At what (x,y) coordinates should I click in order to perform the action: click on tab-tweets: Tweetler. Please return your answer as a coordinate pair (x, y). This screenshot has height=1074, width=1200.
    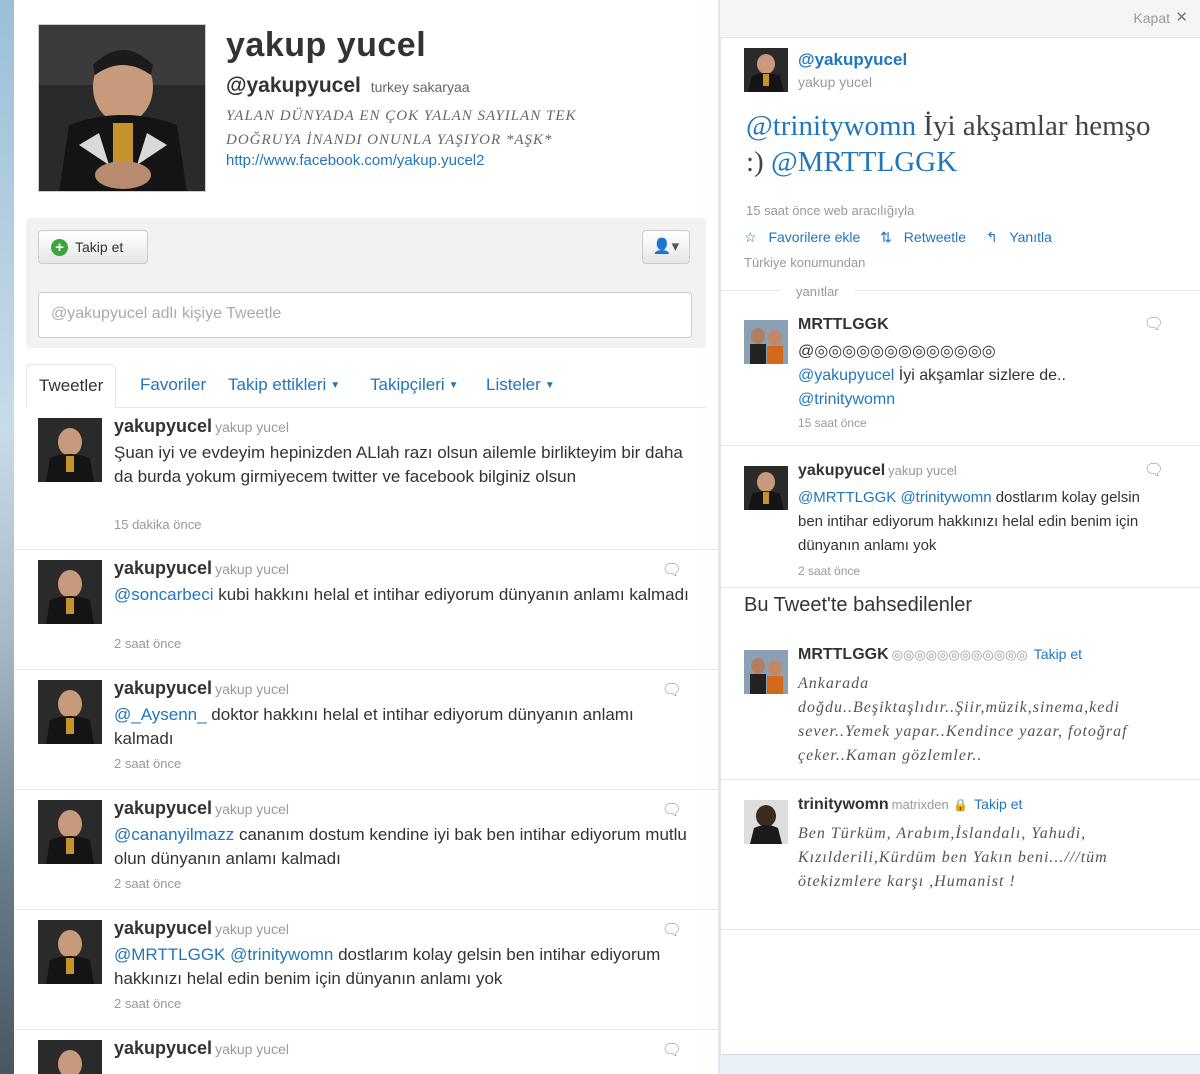
    Looking at the image, I should click on (71, 386).